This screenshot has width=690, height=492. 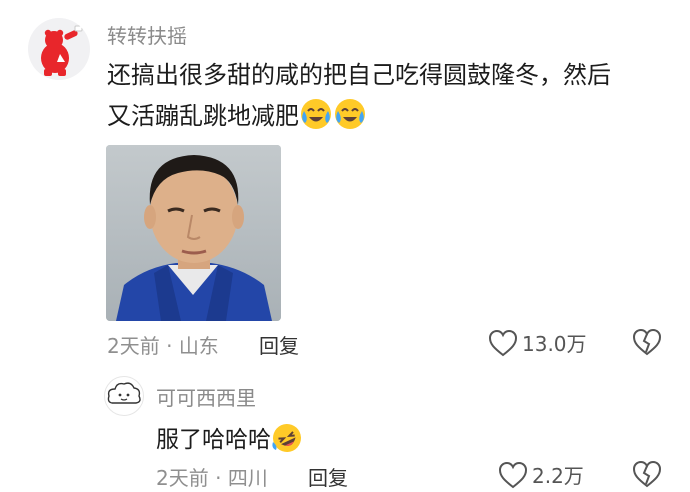 I want to click on reply-time: 2天前, so click(x=182, y=478).